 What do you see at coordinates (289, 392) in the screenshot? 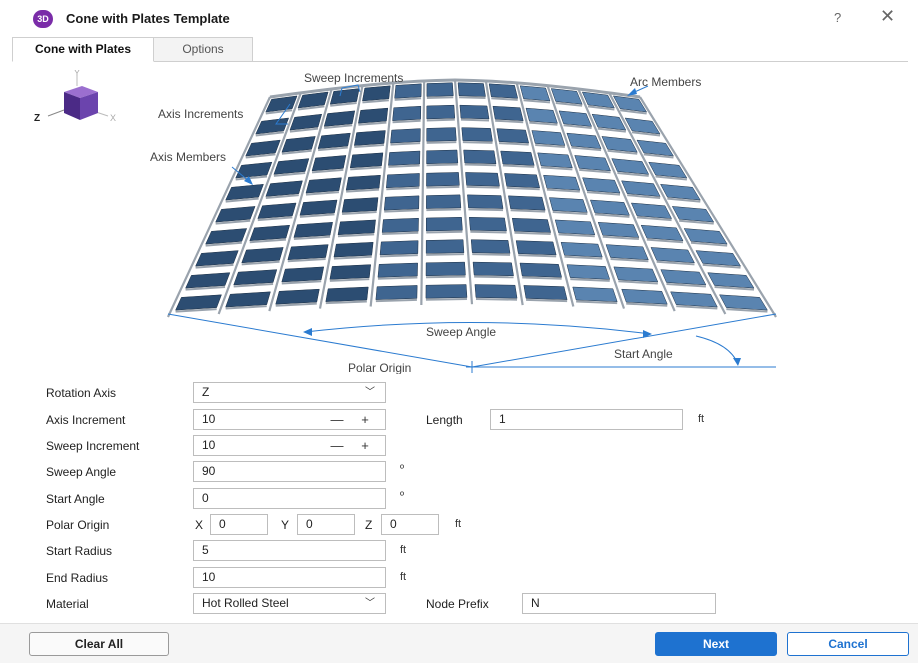
I see `rotation-axis-dropdown: Z ﹀` at bounding box center [289, 392].